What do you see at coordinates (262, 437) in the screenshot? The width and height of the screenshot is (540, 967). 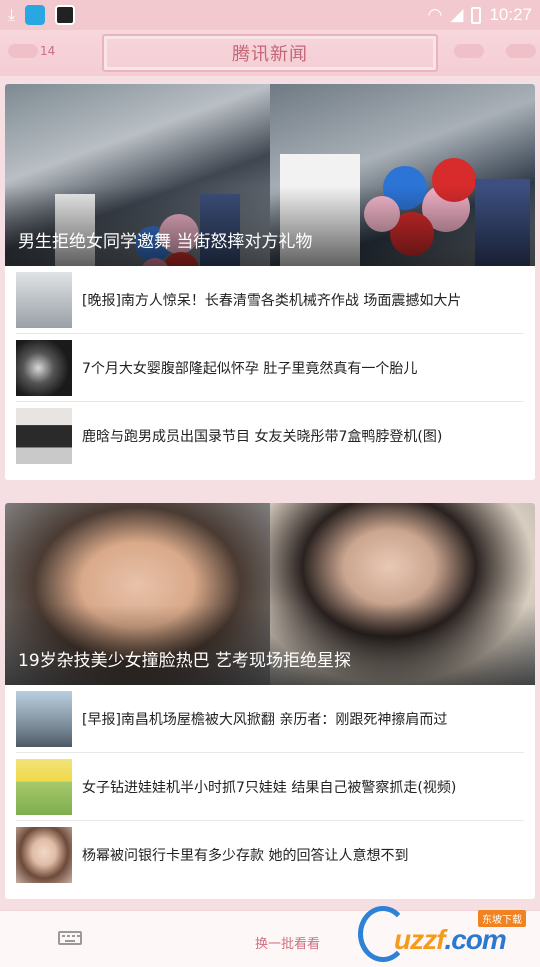 I see `news-title: 鹿晗与跑男成员出国录节目 女友关晓彤带7盒鸭脖登机(图)` at bounding box center [262, 437].